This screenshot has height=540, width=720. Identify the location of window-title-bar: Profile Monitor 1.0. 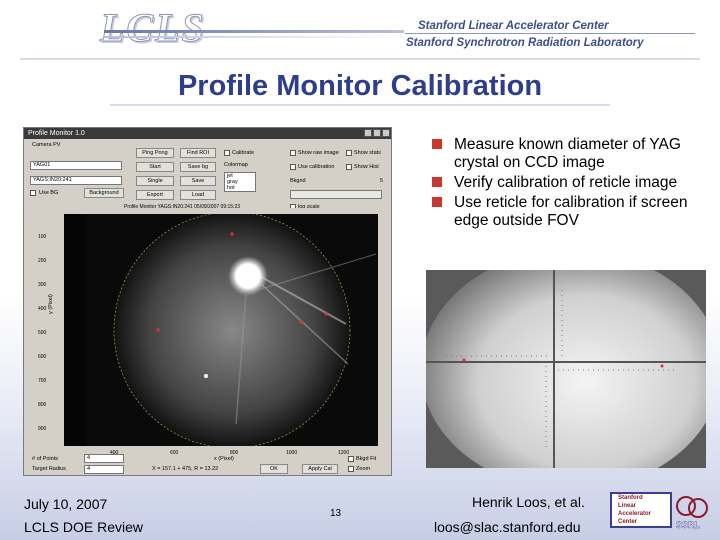
(207, 133).